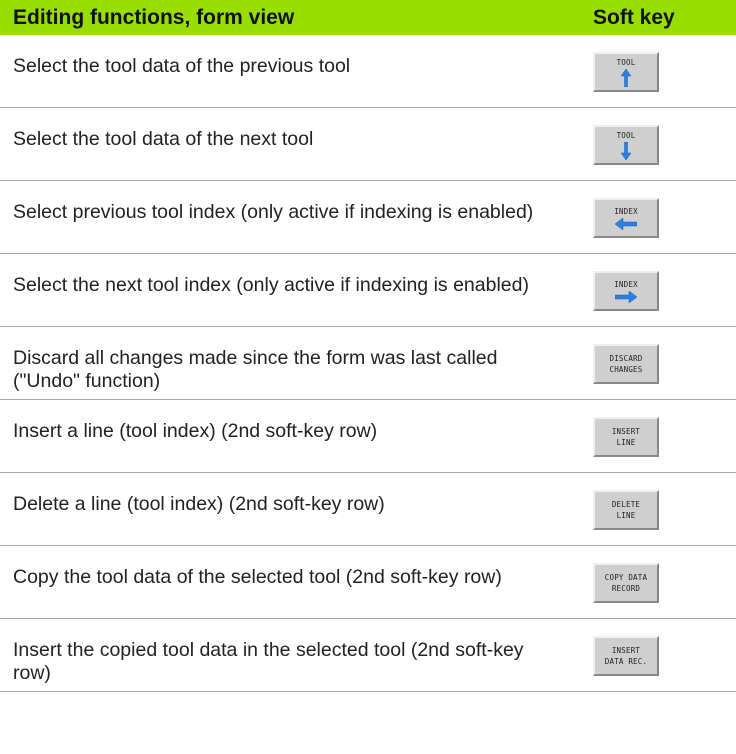 This screenshot has width=736, height=754. Describe the element at coordinates (626, 369) in the screenshot. I see `softkey-label-line2: CHANGES` at that location.